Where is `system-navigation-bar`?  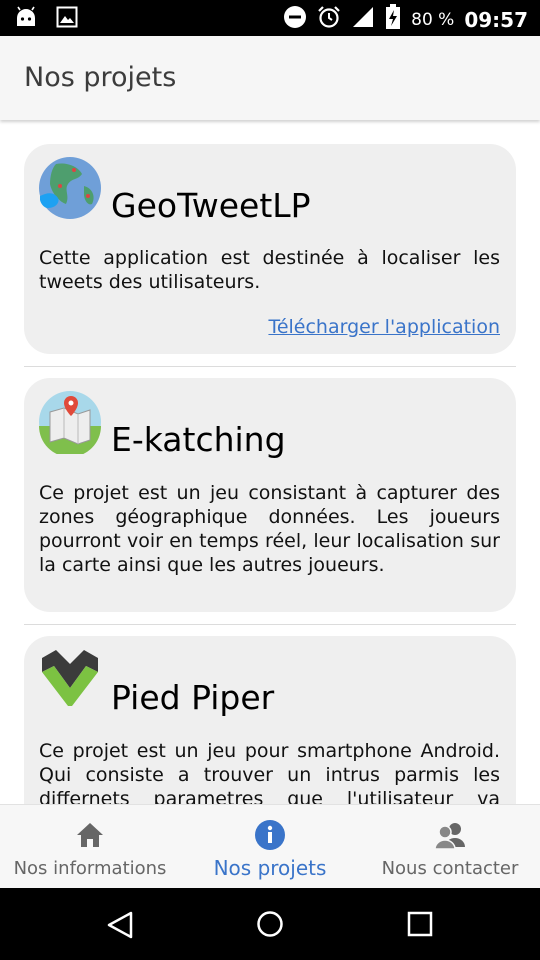 system-navigation-bar is located at coordinates (270, 924).